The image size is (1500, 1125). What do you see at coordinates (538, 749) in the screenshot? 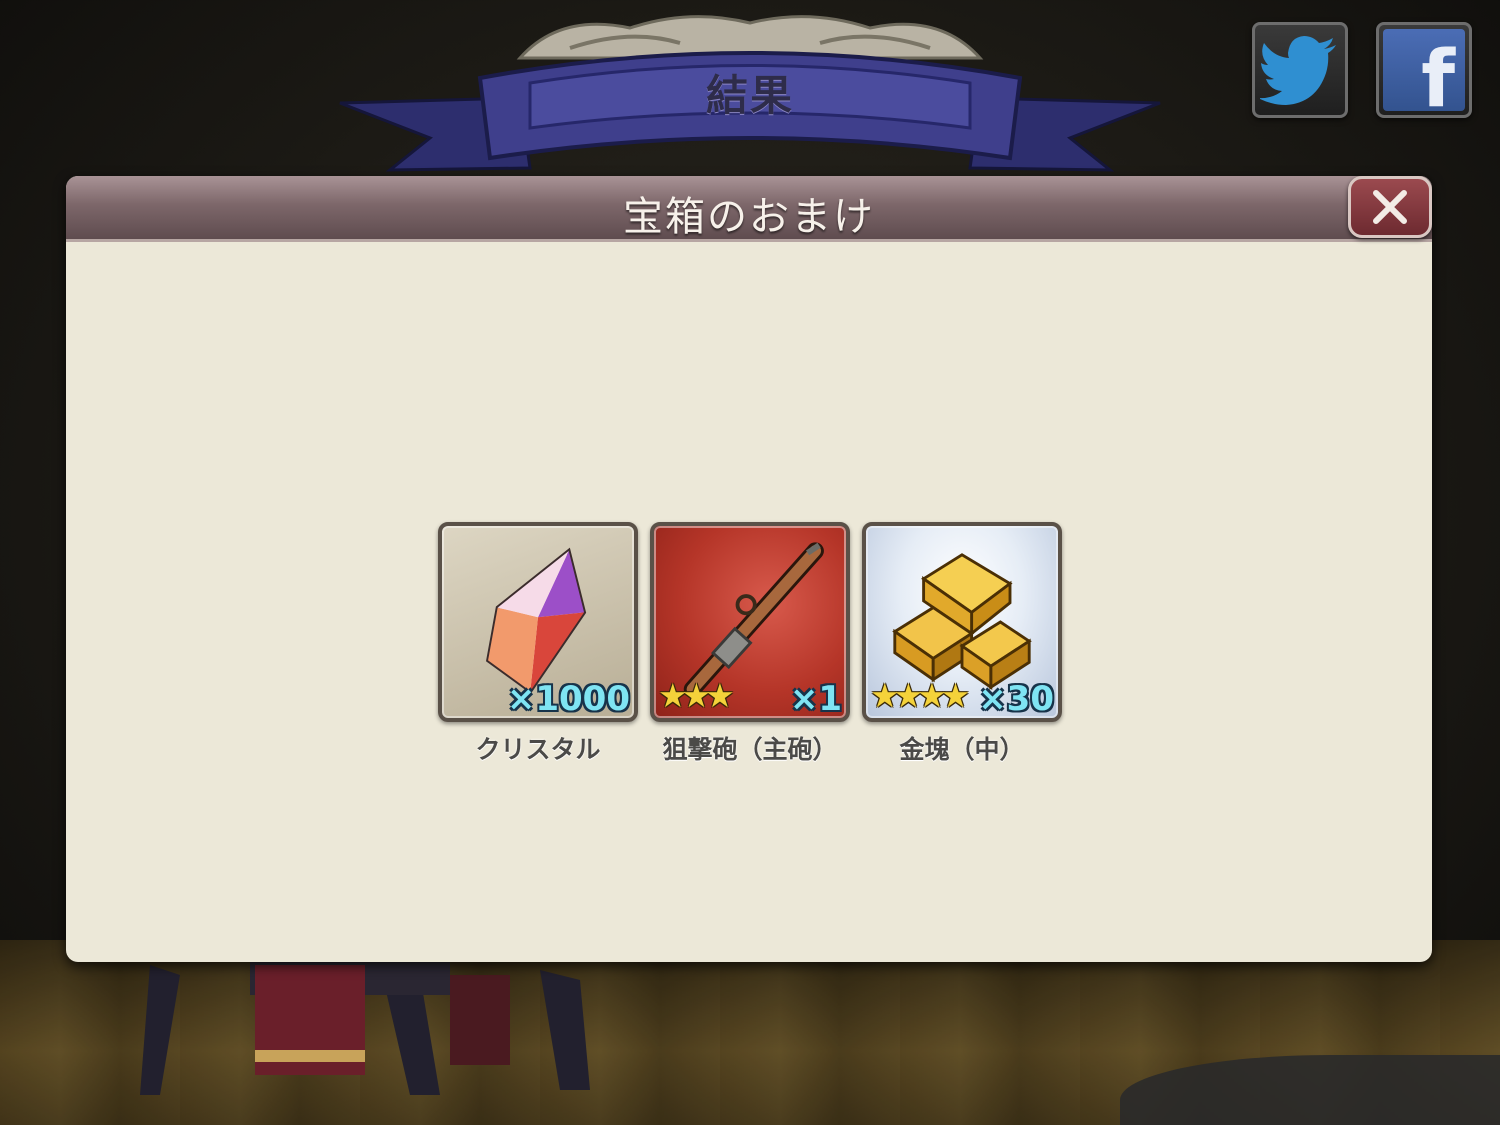
I see `reward-name: クリスタル` at bounding box center [538, 749].